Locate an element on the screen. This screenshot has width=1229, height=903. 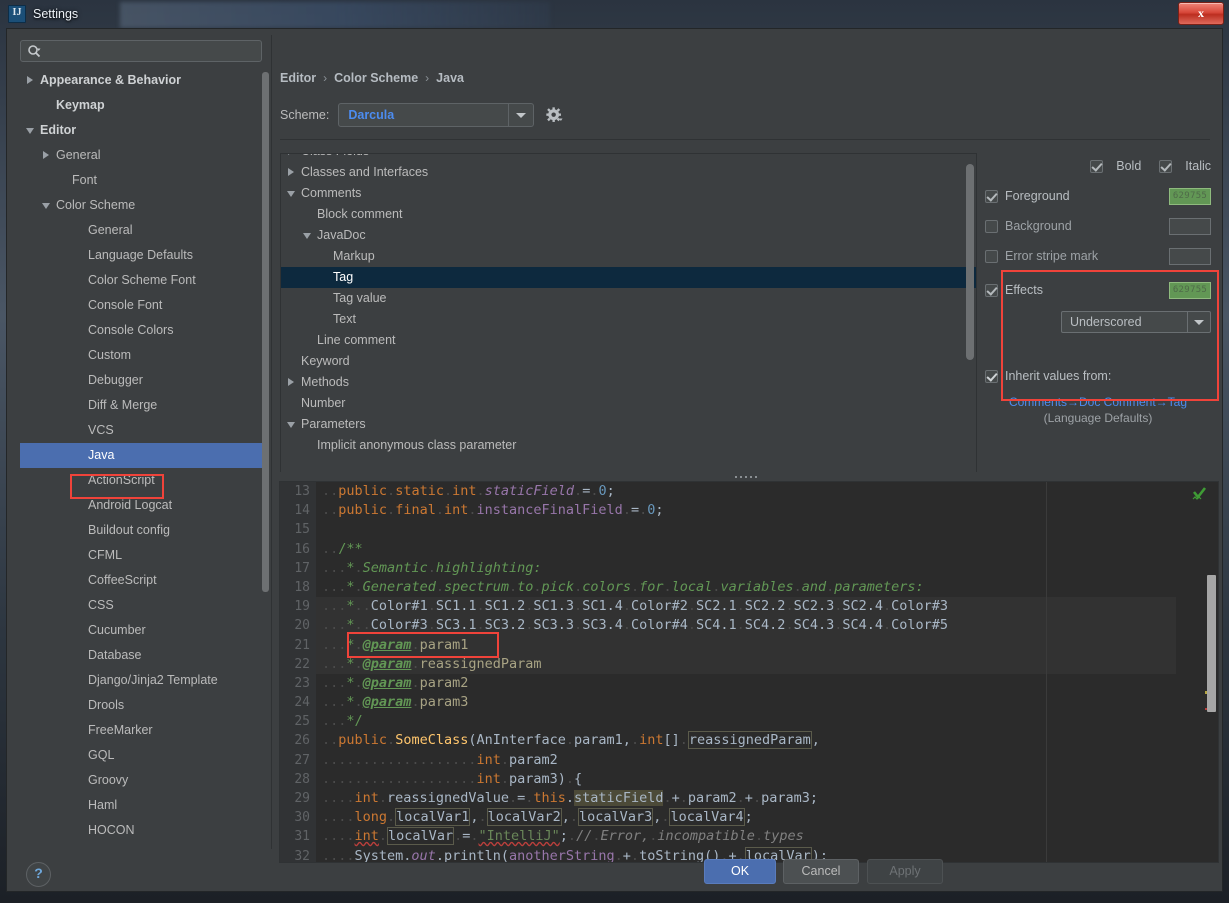
attribute-item-class-fields: Class Fields is located at coordinates (628, 158).